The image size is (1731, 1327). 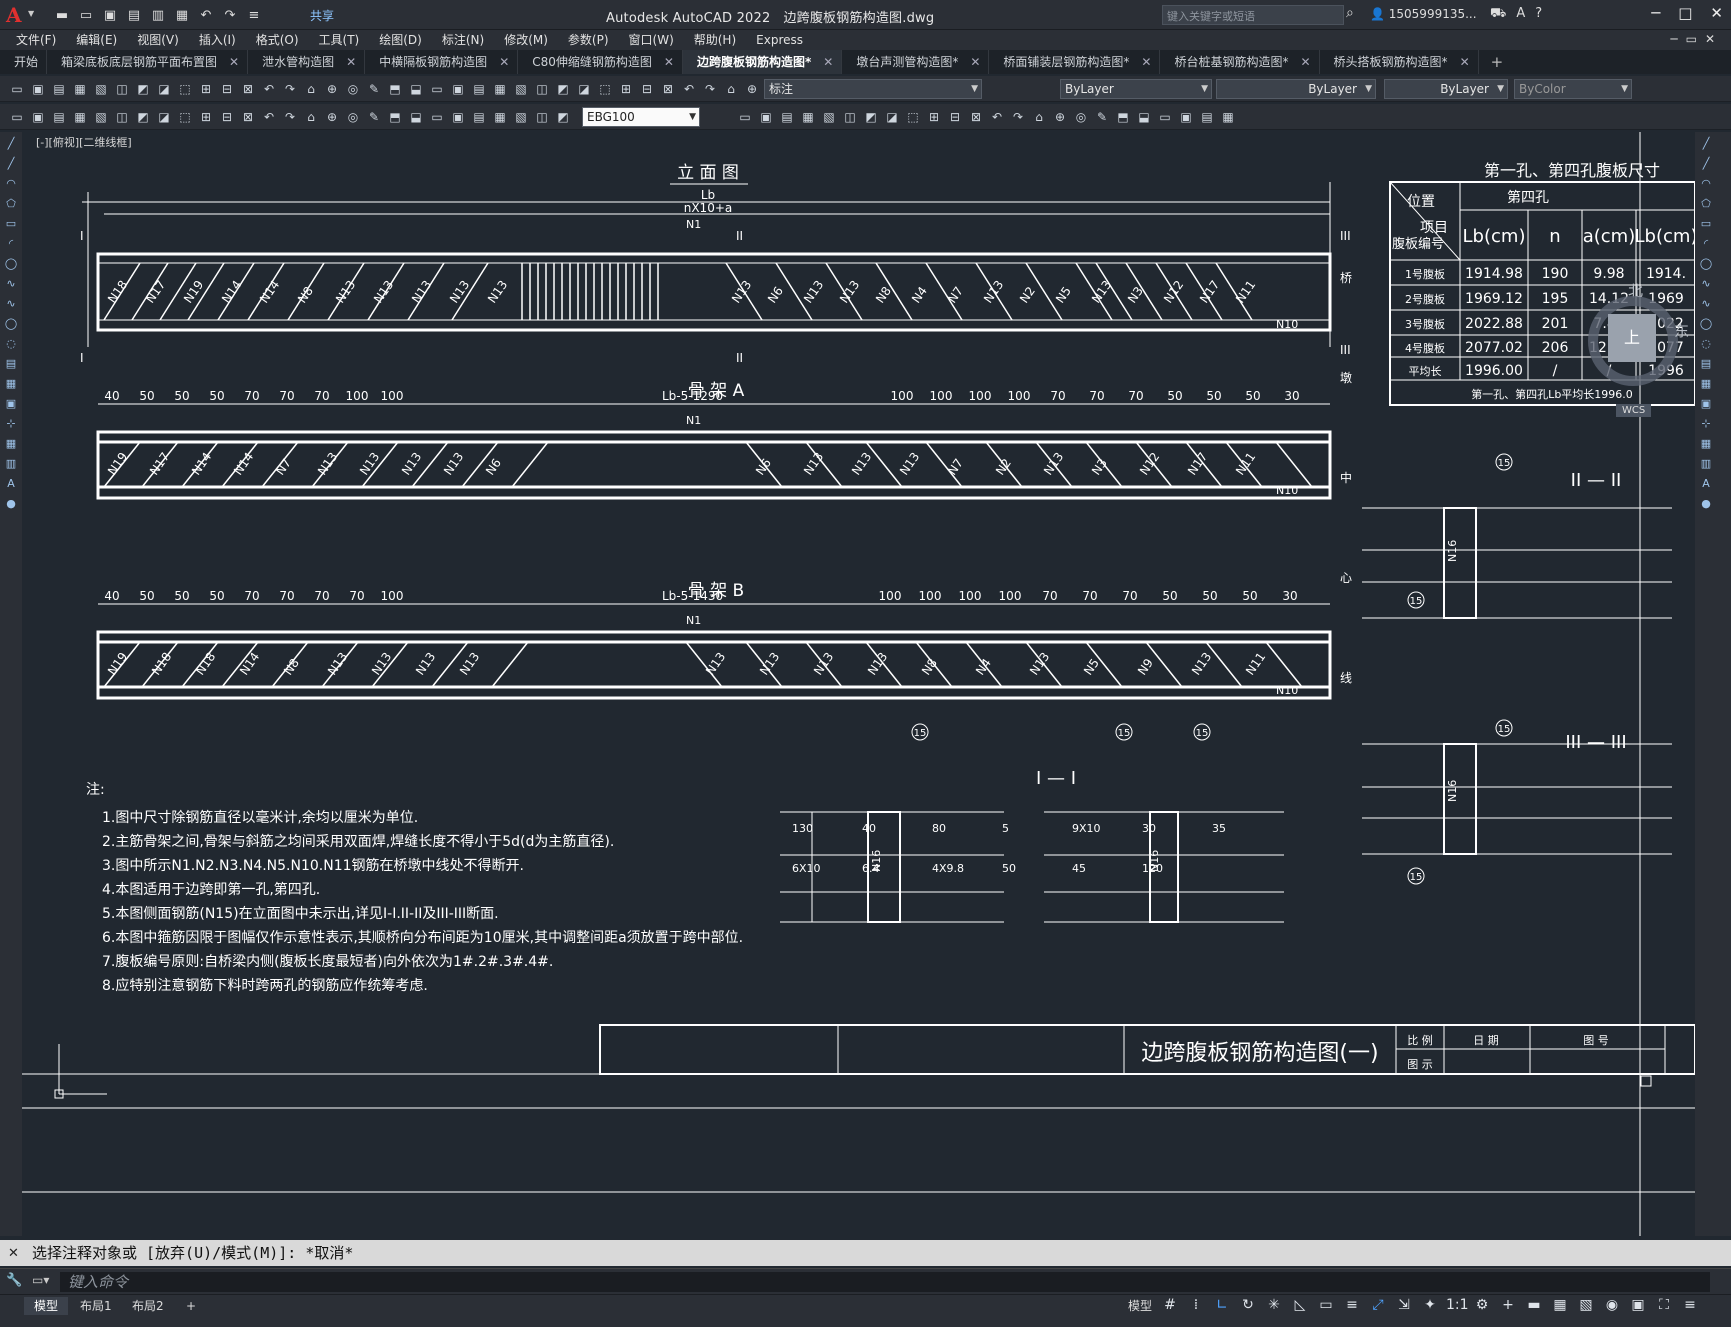 What do you see at coordinates (80, 89) in the screenshot?
I see `toolbar-tool-icon: ▦` at bounding box center [80, 89].